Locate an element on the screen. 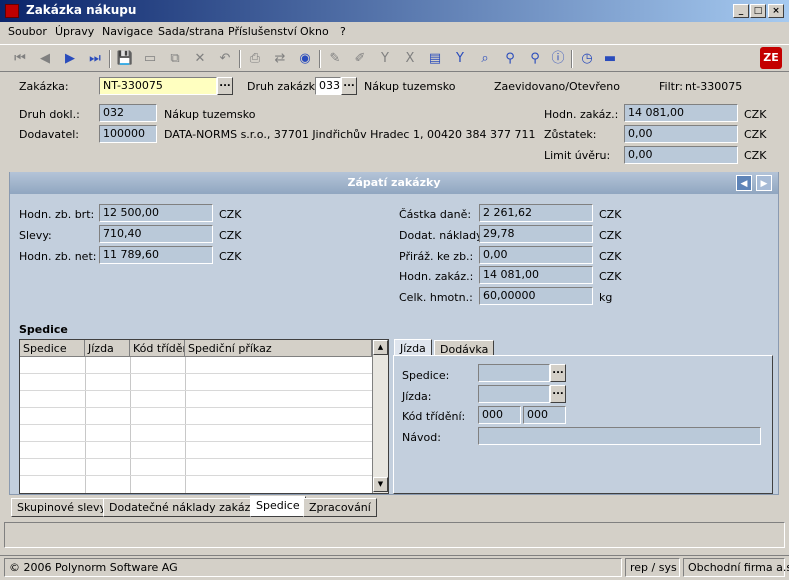  detail-kod-input-2: 000 is located at coordinates (544, 415).